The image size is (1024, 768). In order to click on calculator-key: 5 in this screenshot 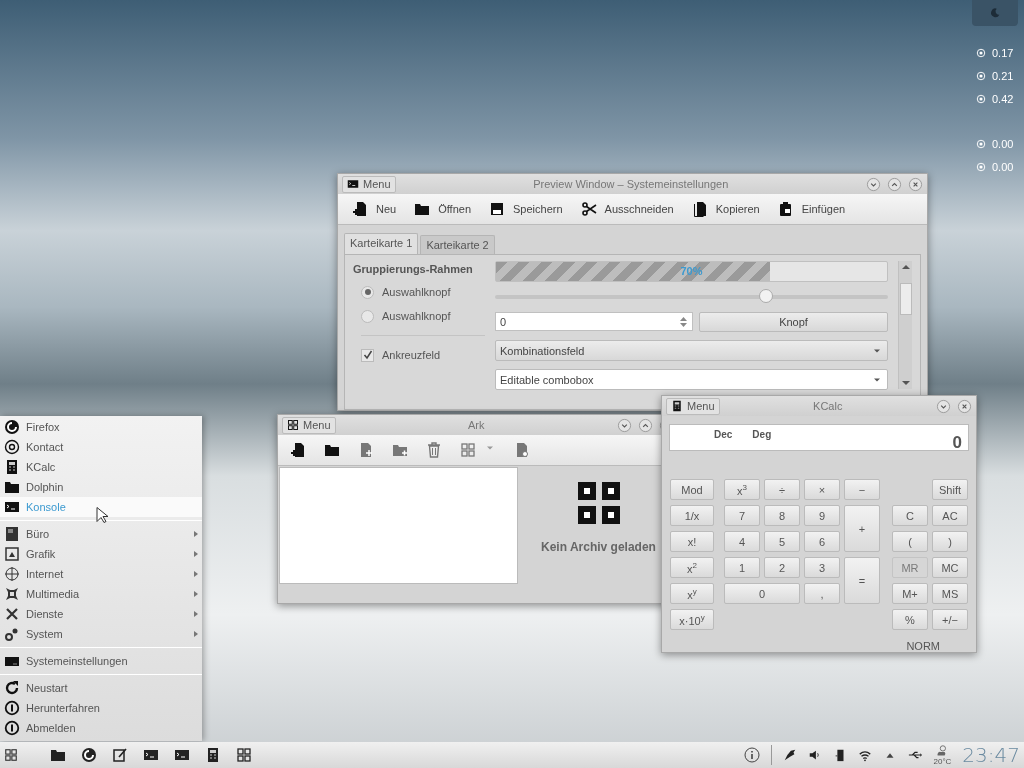, I will do `click(782, 541)`.